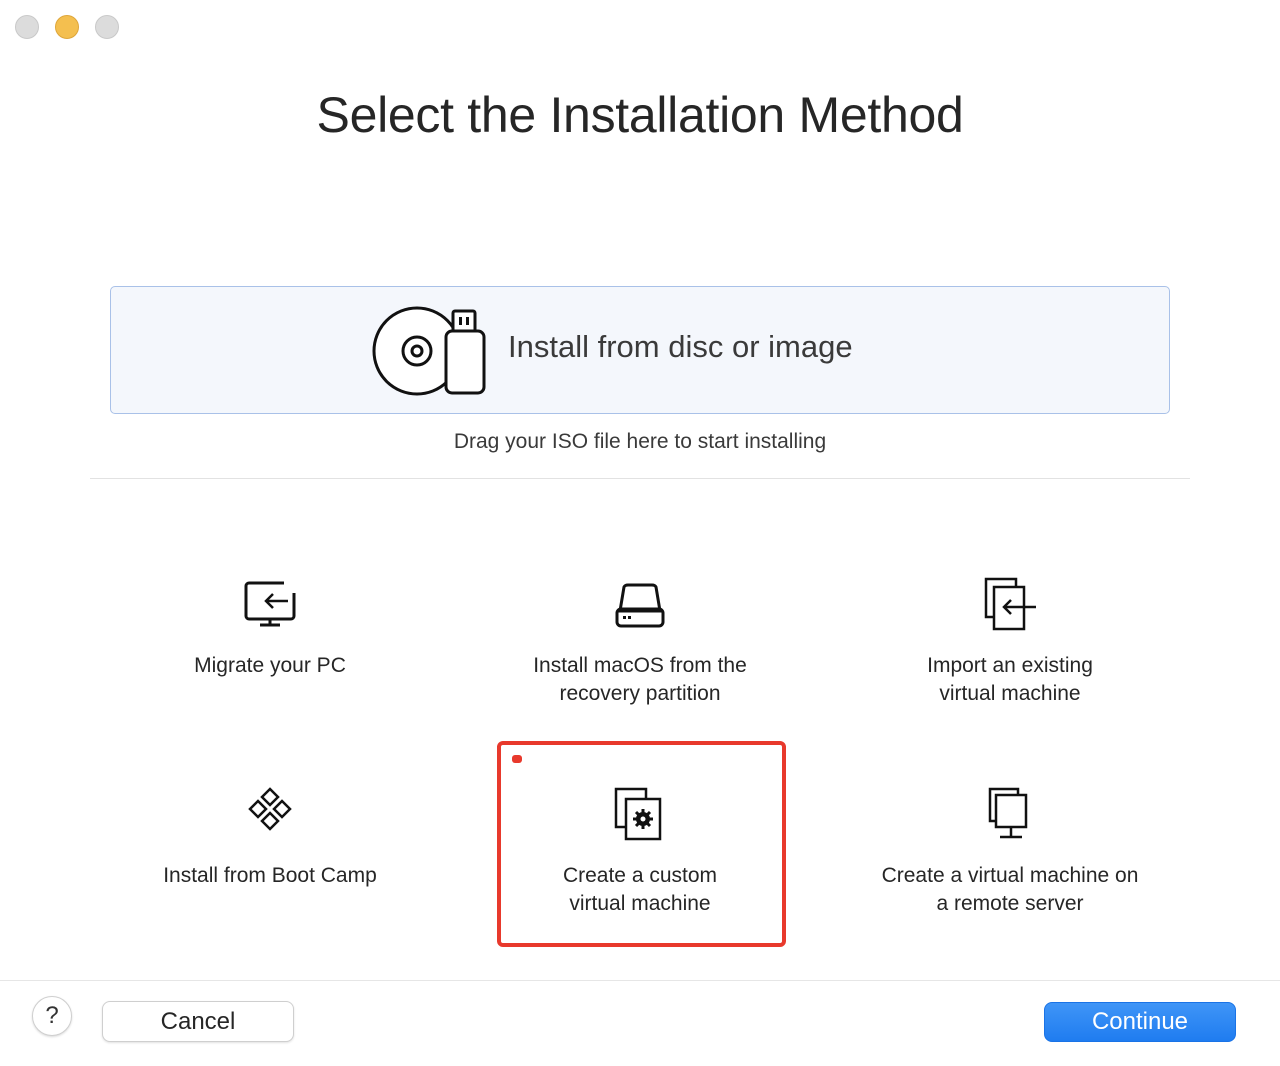 The height and width of the screenshot is (1066, 1280). I want to click on close-window-button, so click(27, 27).